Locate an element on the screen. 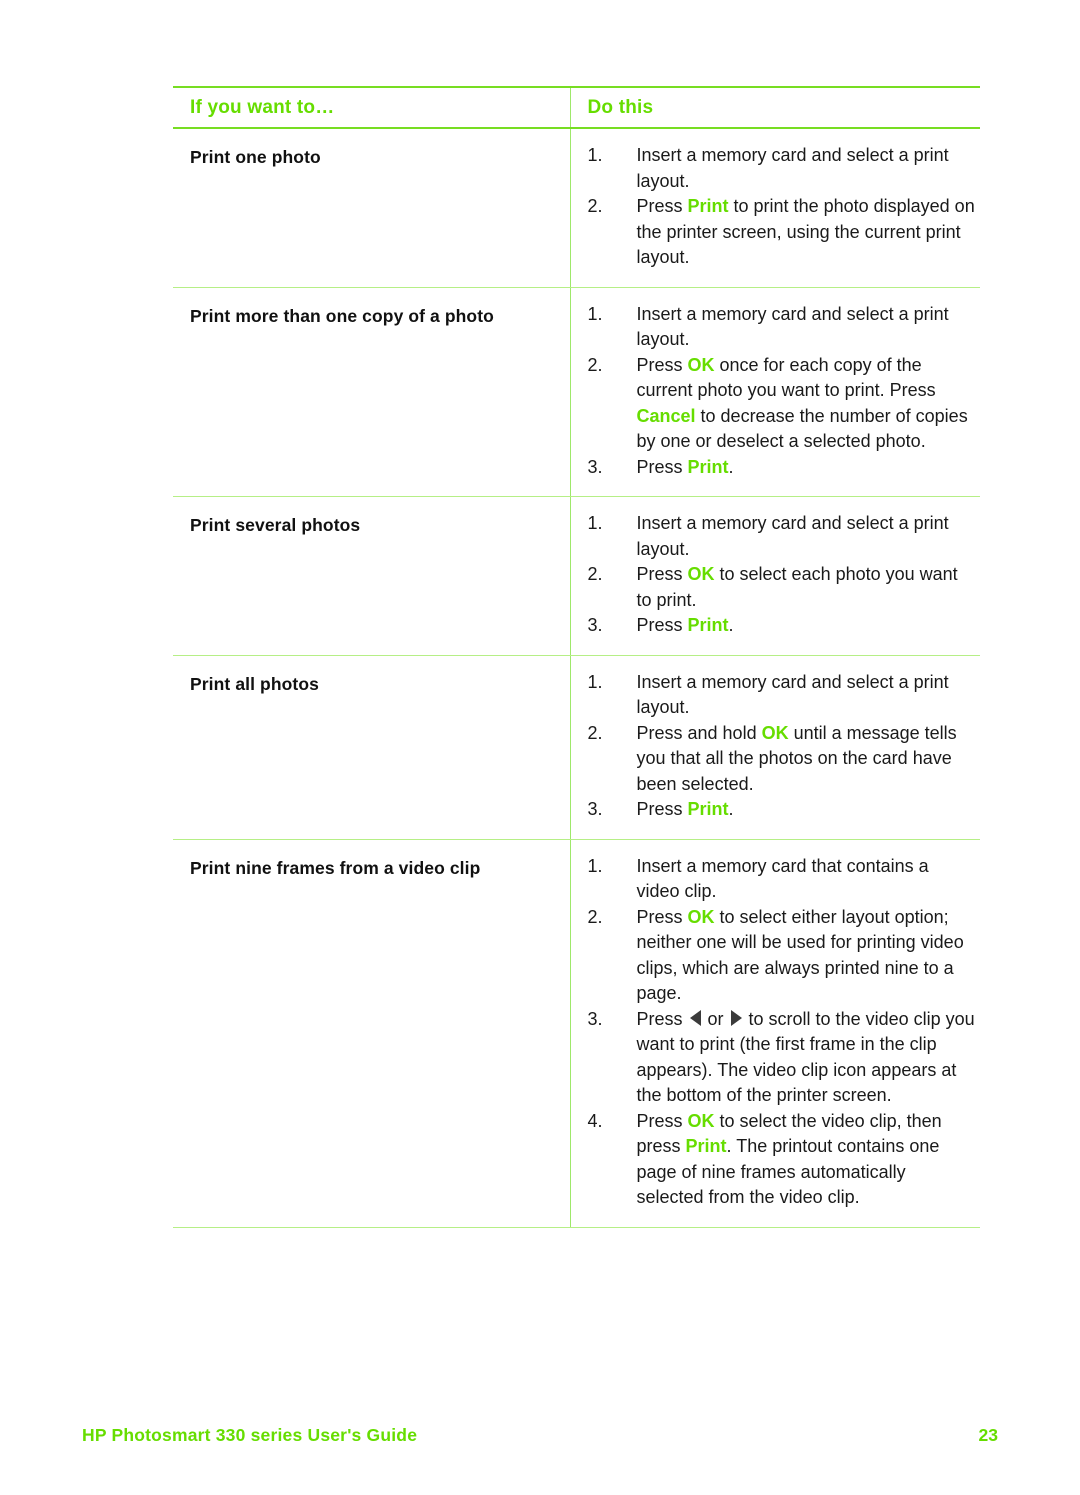 This screenshot has width=1080, height=1495. table-cell-task: Print all photos is located at coordinates (371, 747).